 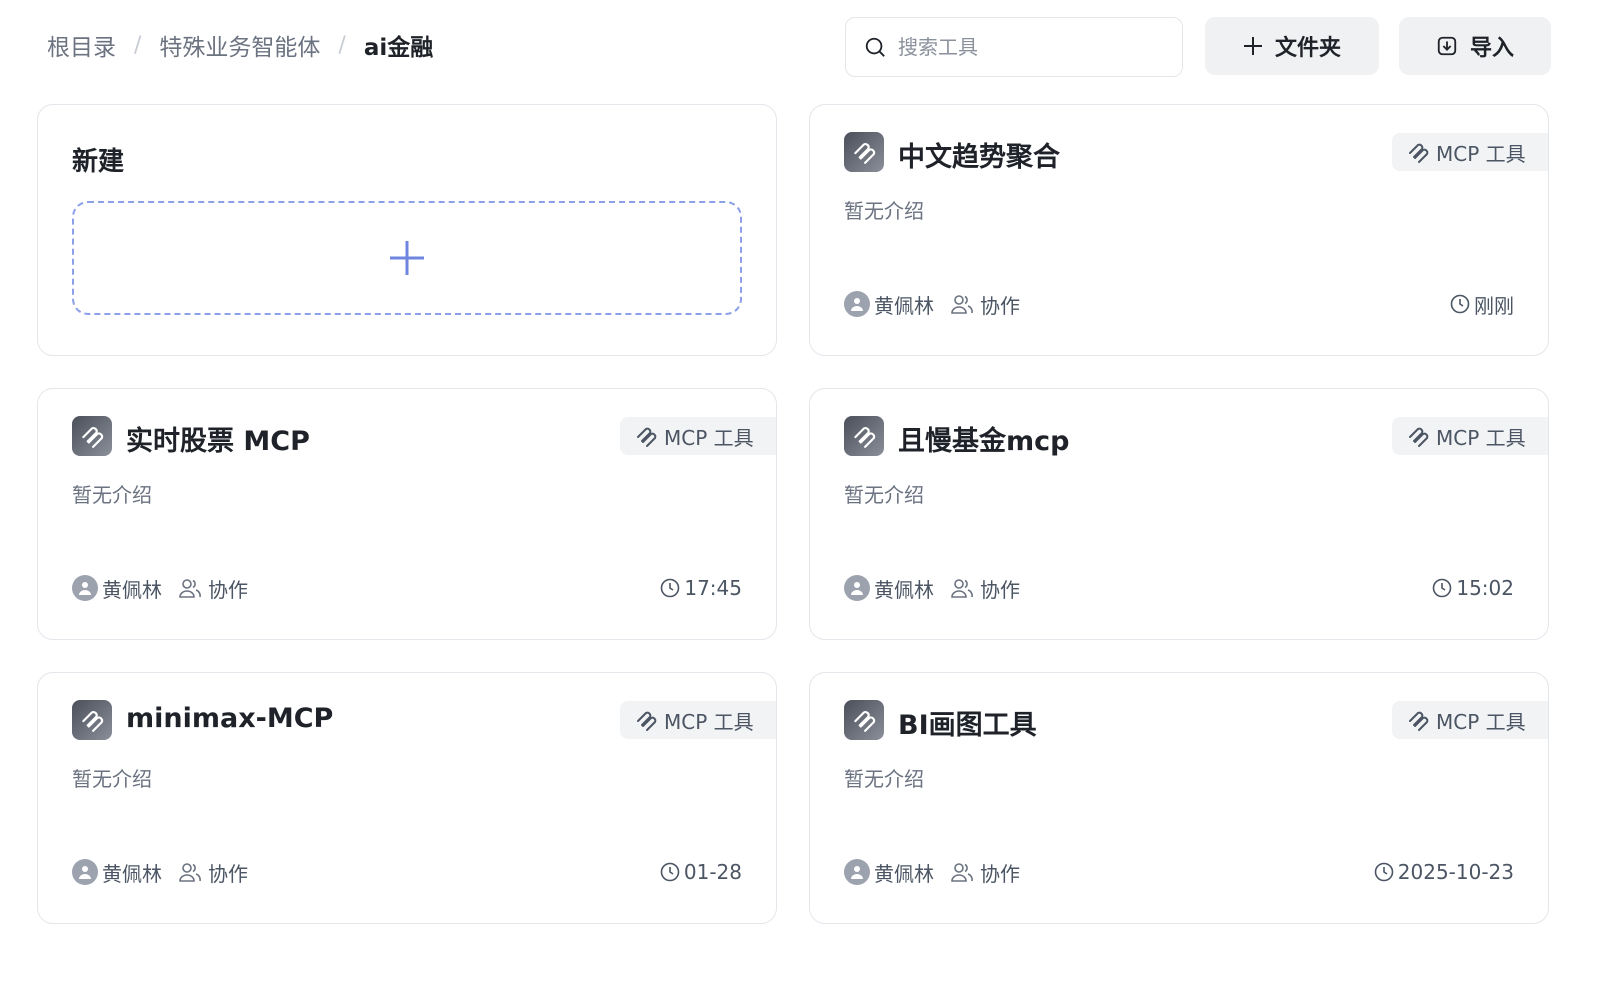 I want to click on search-icon, so click(x=875, y=47).